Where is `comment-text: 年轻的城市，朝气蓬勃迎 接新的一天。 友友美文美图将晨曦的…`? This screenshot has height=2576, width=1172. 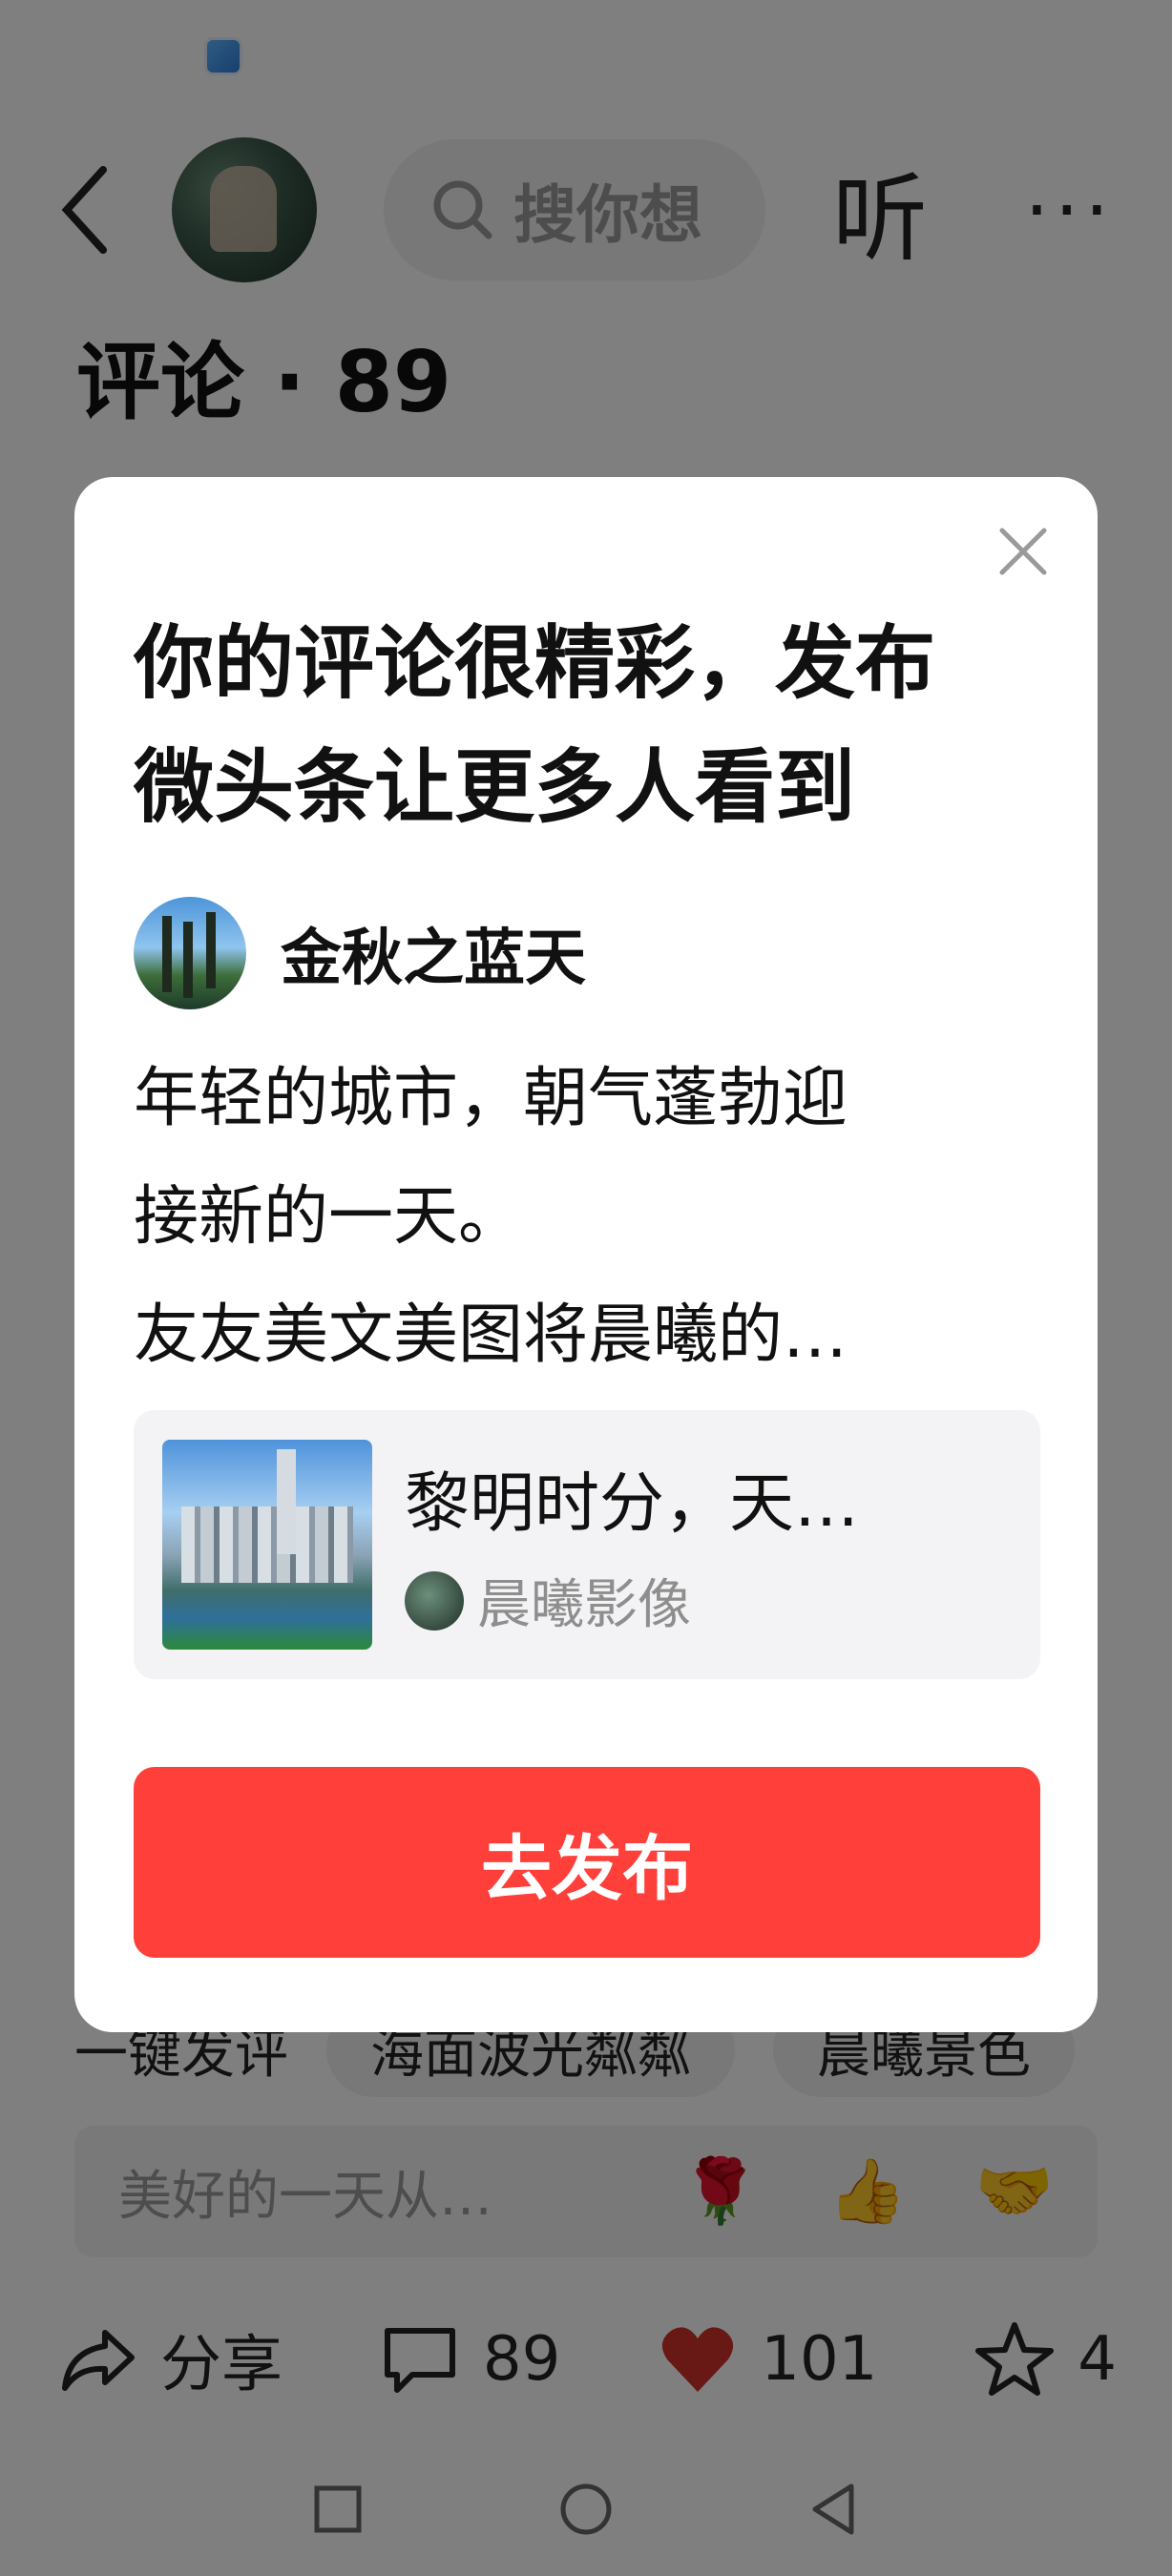 comment-text: 年轻的城市，朝气蓬勃迎 接新的一天。 友友美文美图将晨曦的… is located at coordinates (582, 1217).